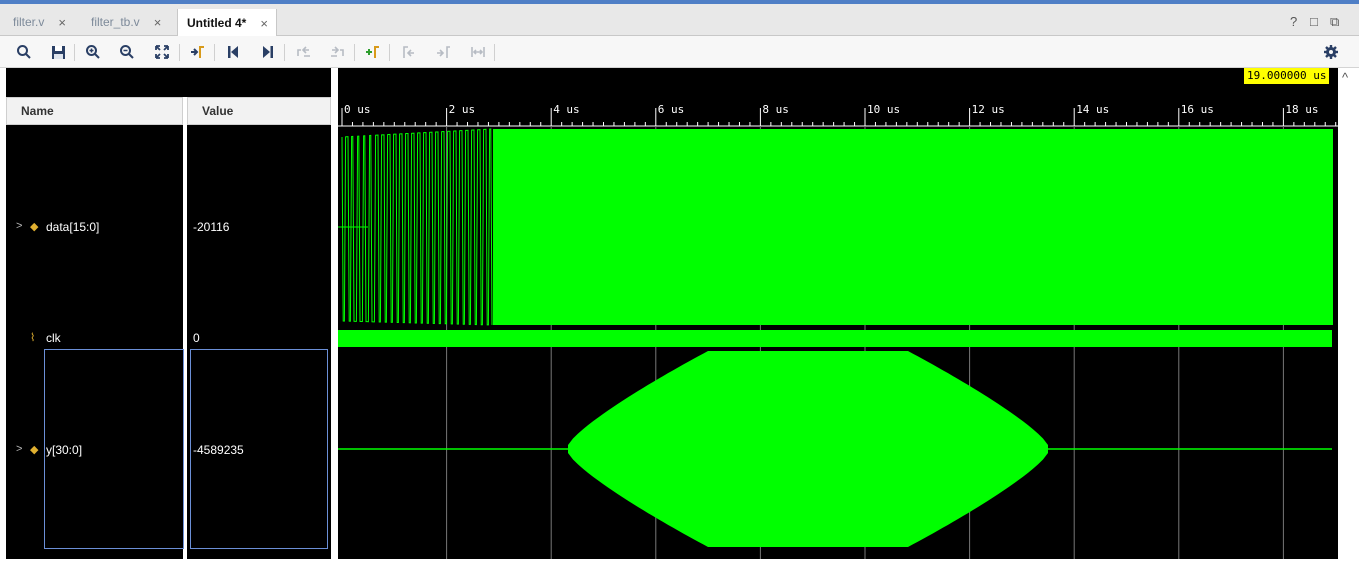  Describe the element at coordinates (53, 338) in the screenshot. I see `signal-name-clk: clk` at that location.